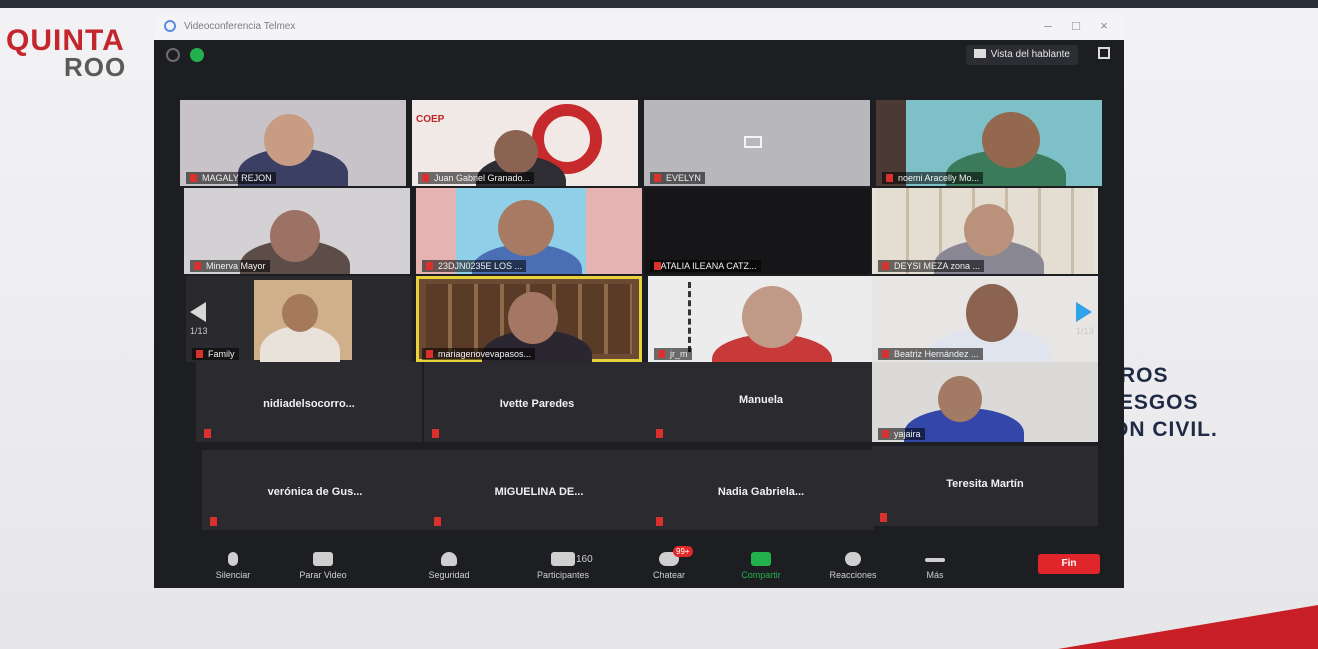  I want to click on minimize-button: –, so click(1048, 25).